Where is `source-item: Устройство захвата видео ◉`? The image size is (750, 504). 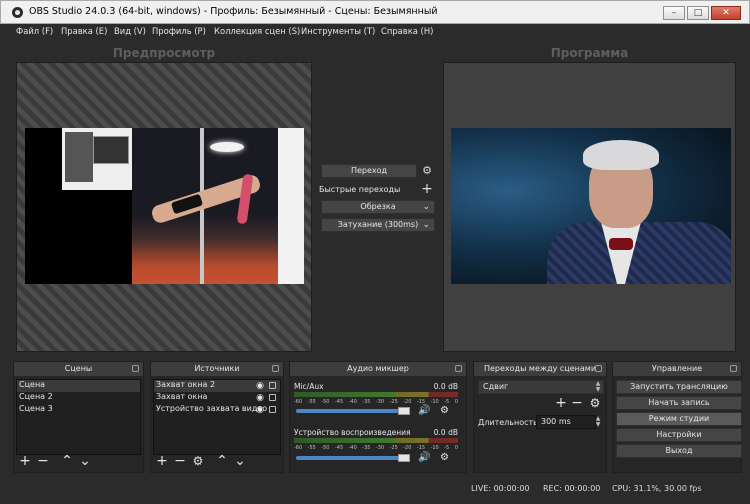
source-item: Устройство захвата видео ◉ is located at coordinates (217, 410).